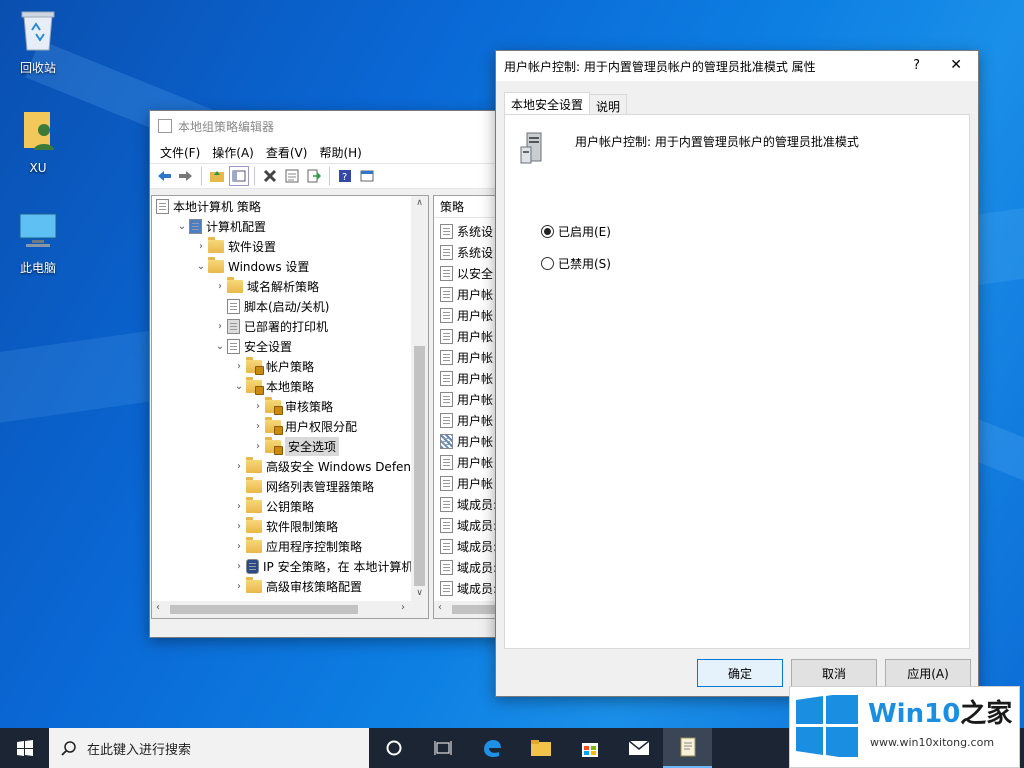 The height and width of the screenshot is (768, 1024). What do you see at coordinates (290, 346) in the screenshot?
I see `tree-node: ⌄ 安全设置` at bounding box center [290, 346].